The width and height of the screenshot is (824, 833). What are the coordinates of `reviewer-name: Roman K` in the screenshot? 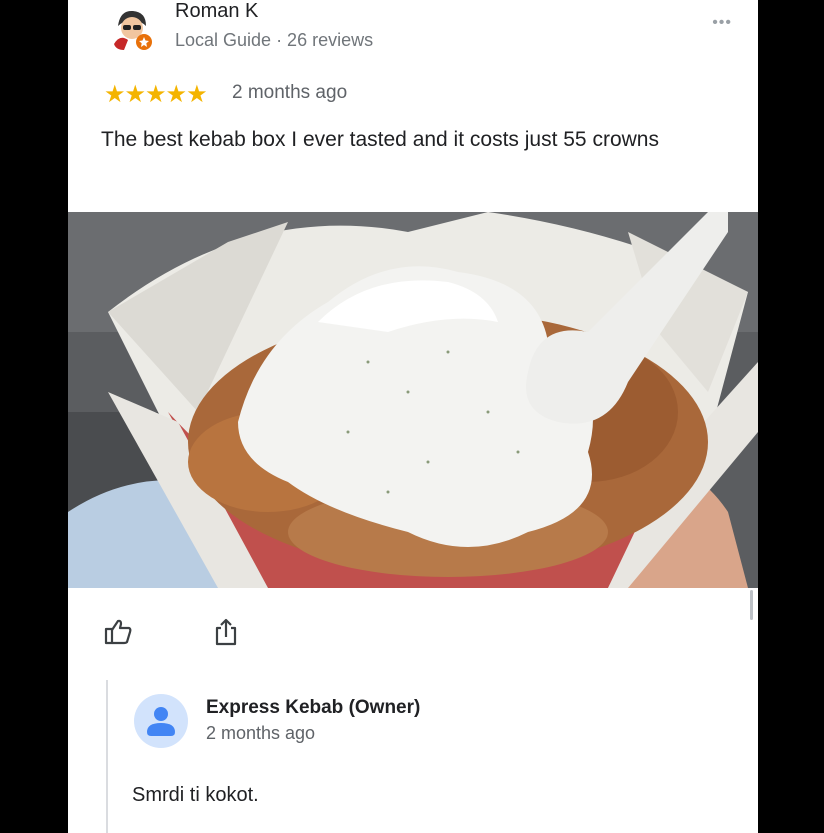 It's located at (216, 11).